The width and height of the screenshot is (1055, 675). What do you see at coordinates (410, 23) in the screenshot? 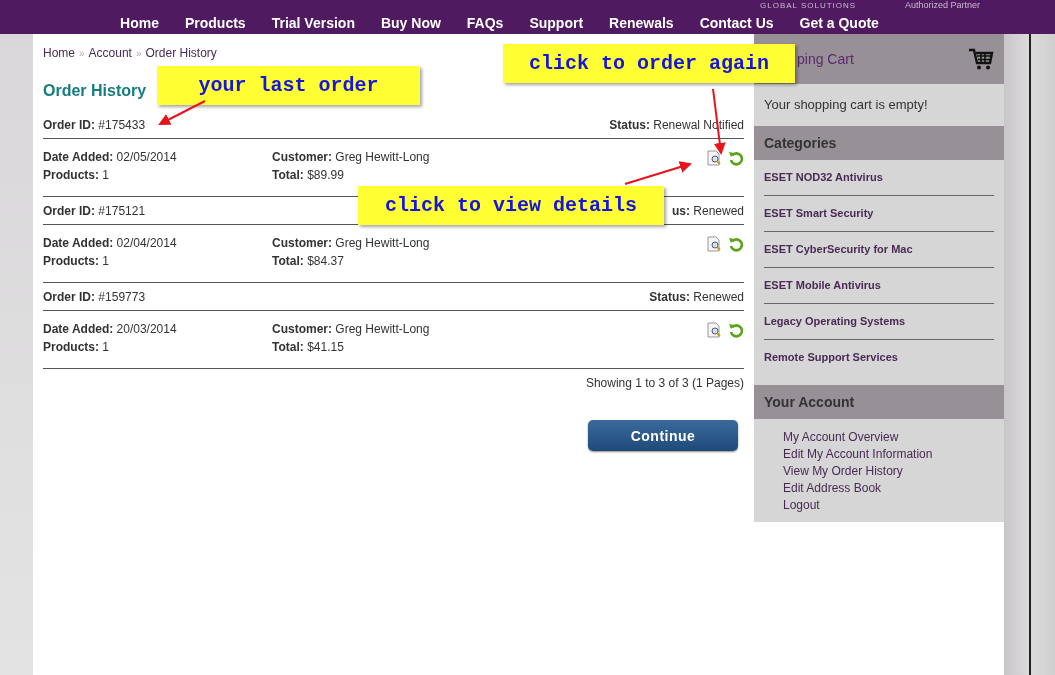
I see `nav-link: Buy Now` at bounding box center [410, 23].